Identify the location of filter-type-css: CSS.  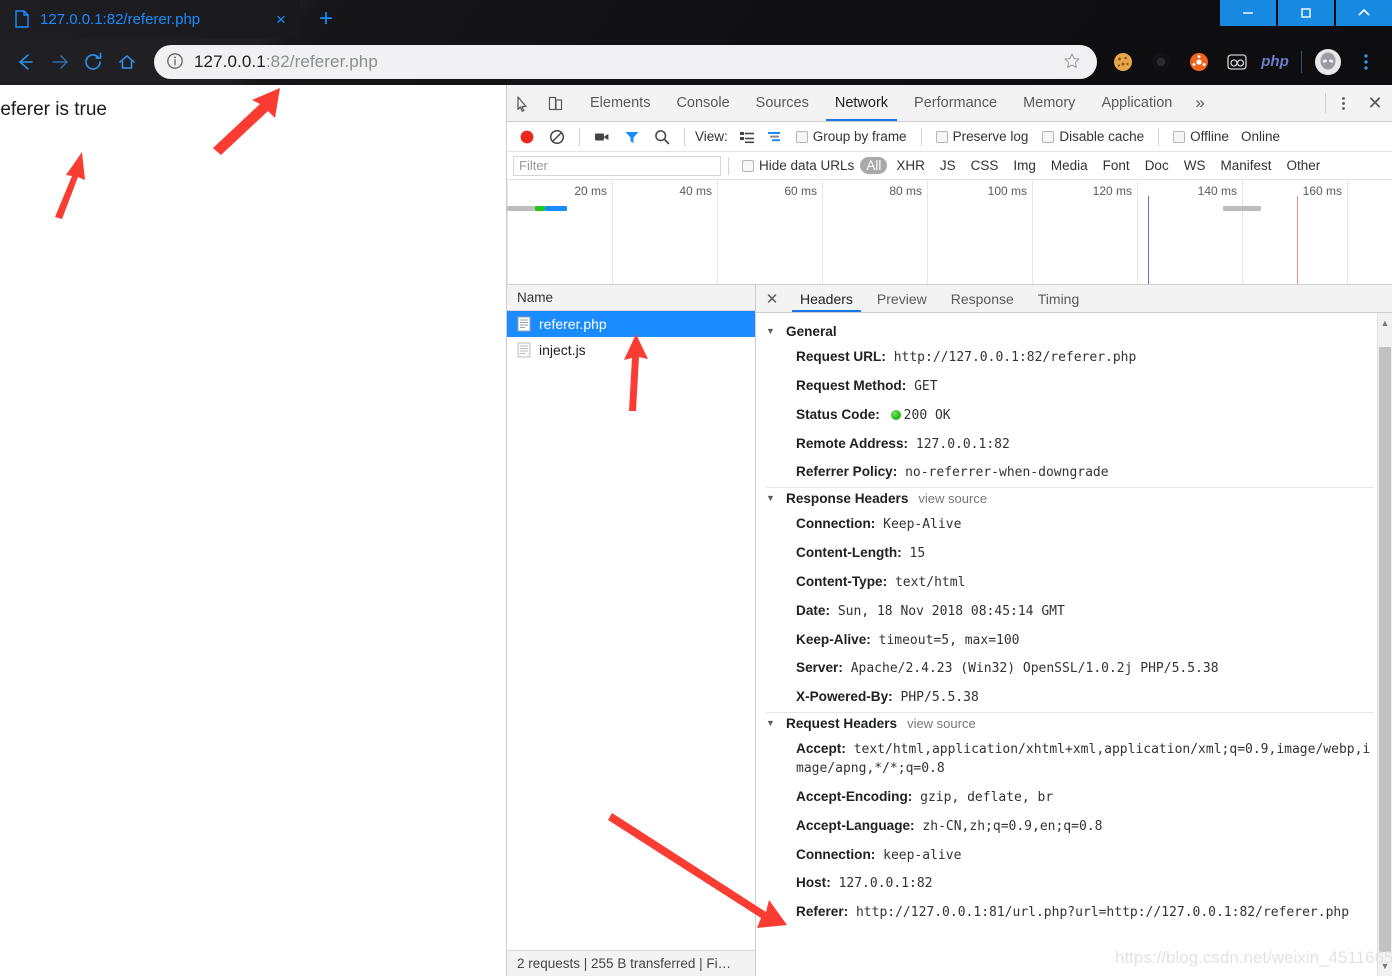
(985, 165).